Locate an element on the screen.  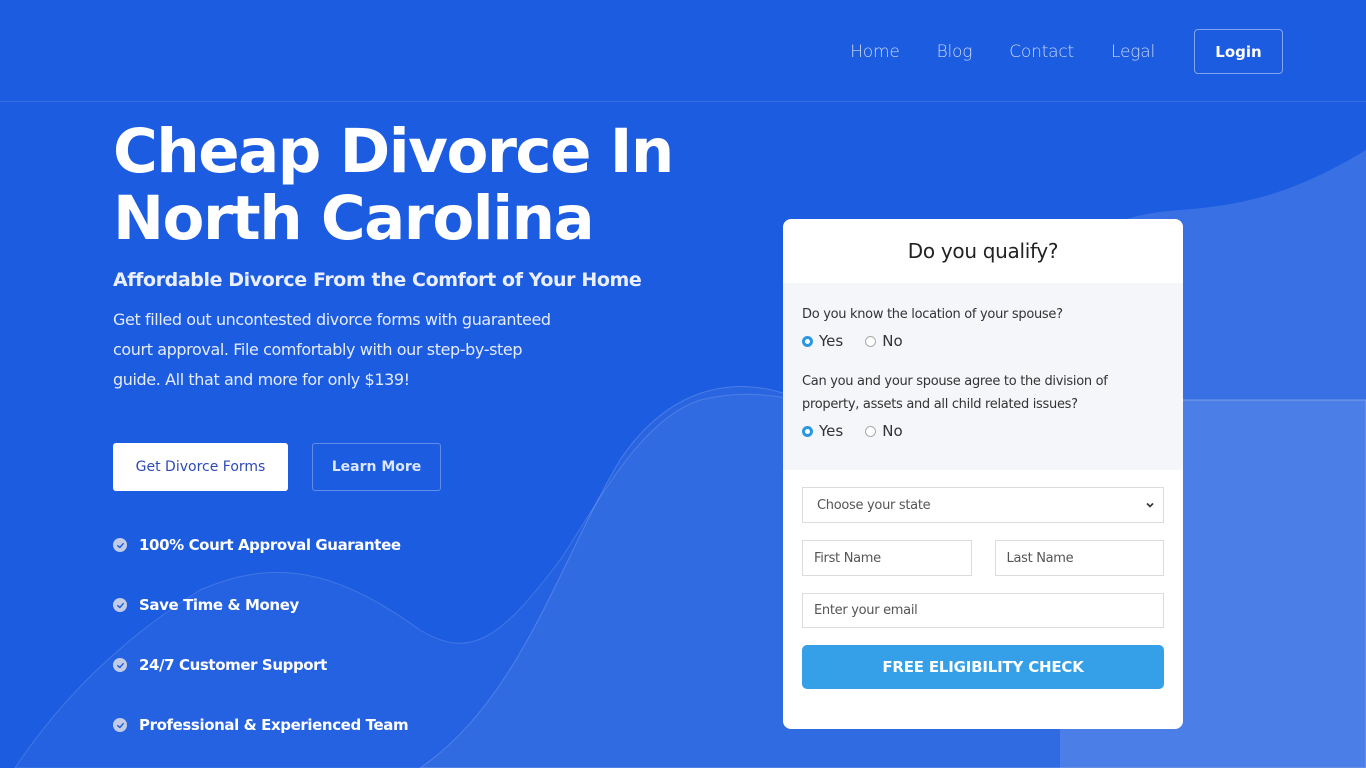
nav-contact: Contact is located at coordinates (1041, 52).